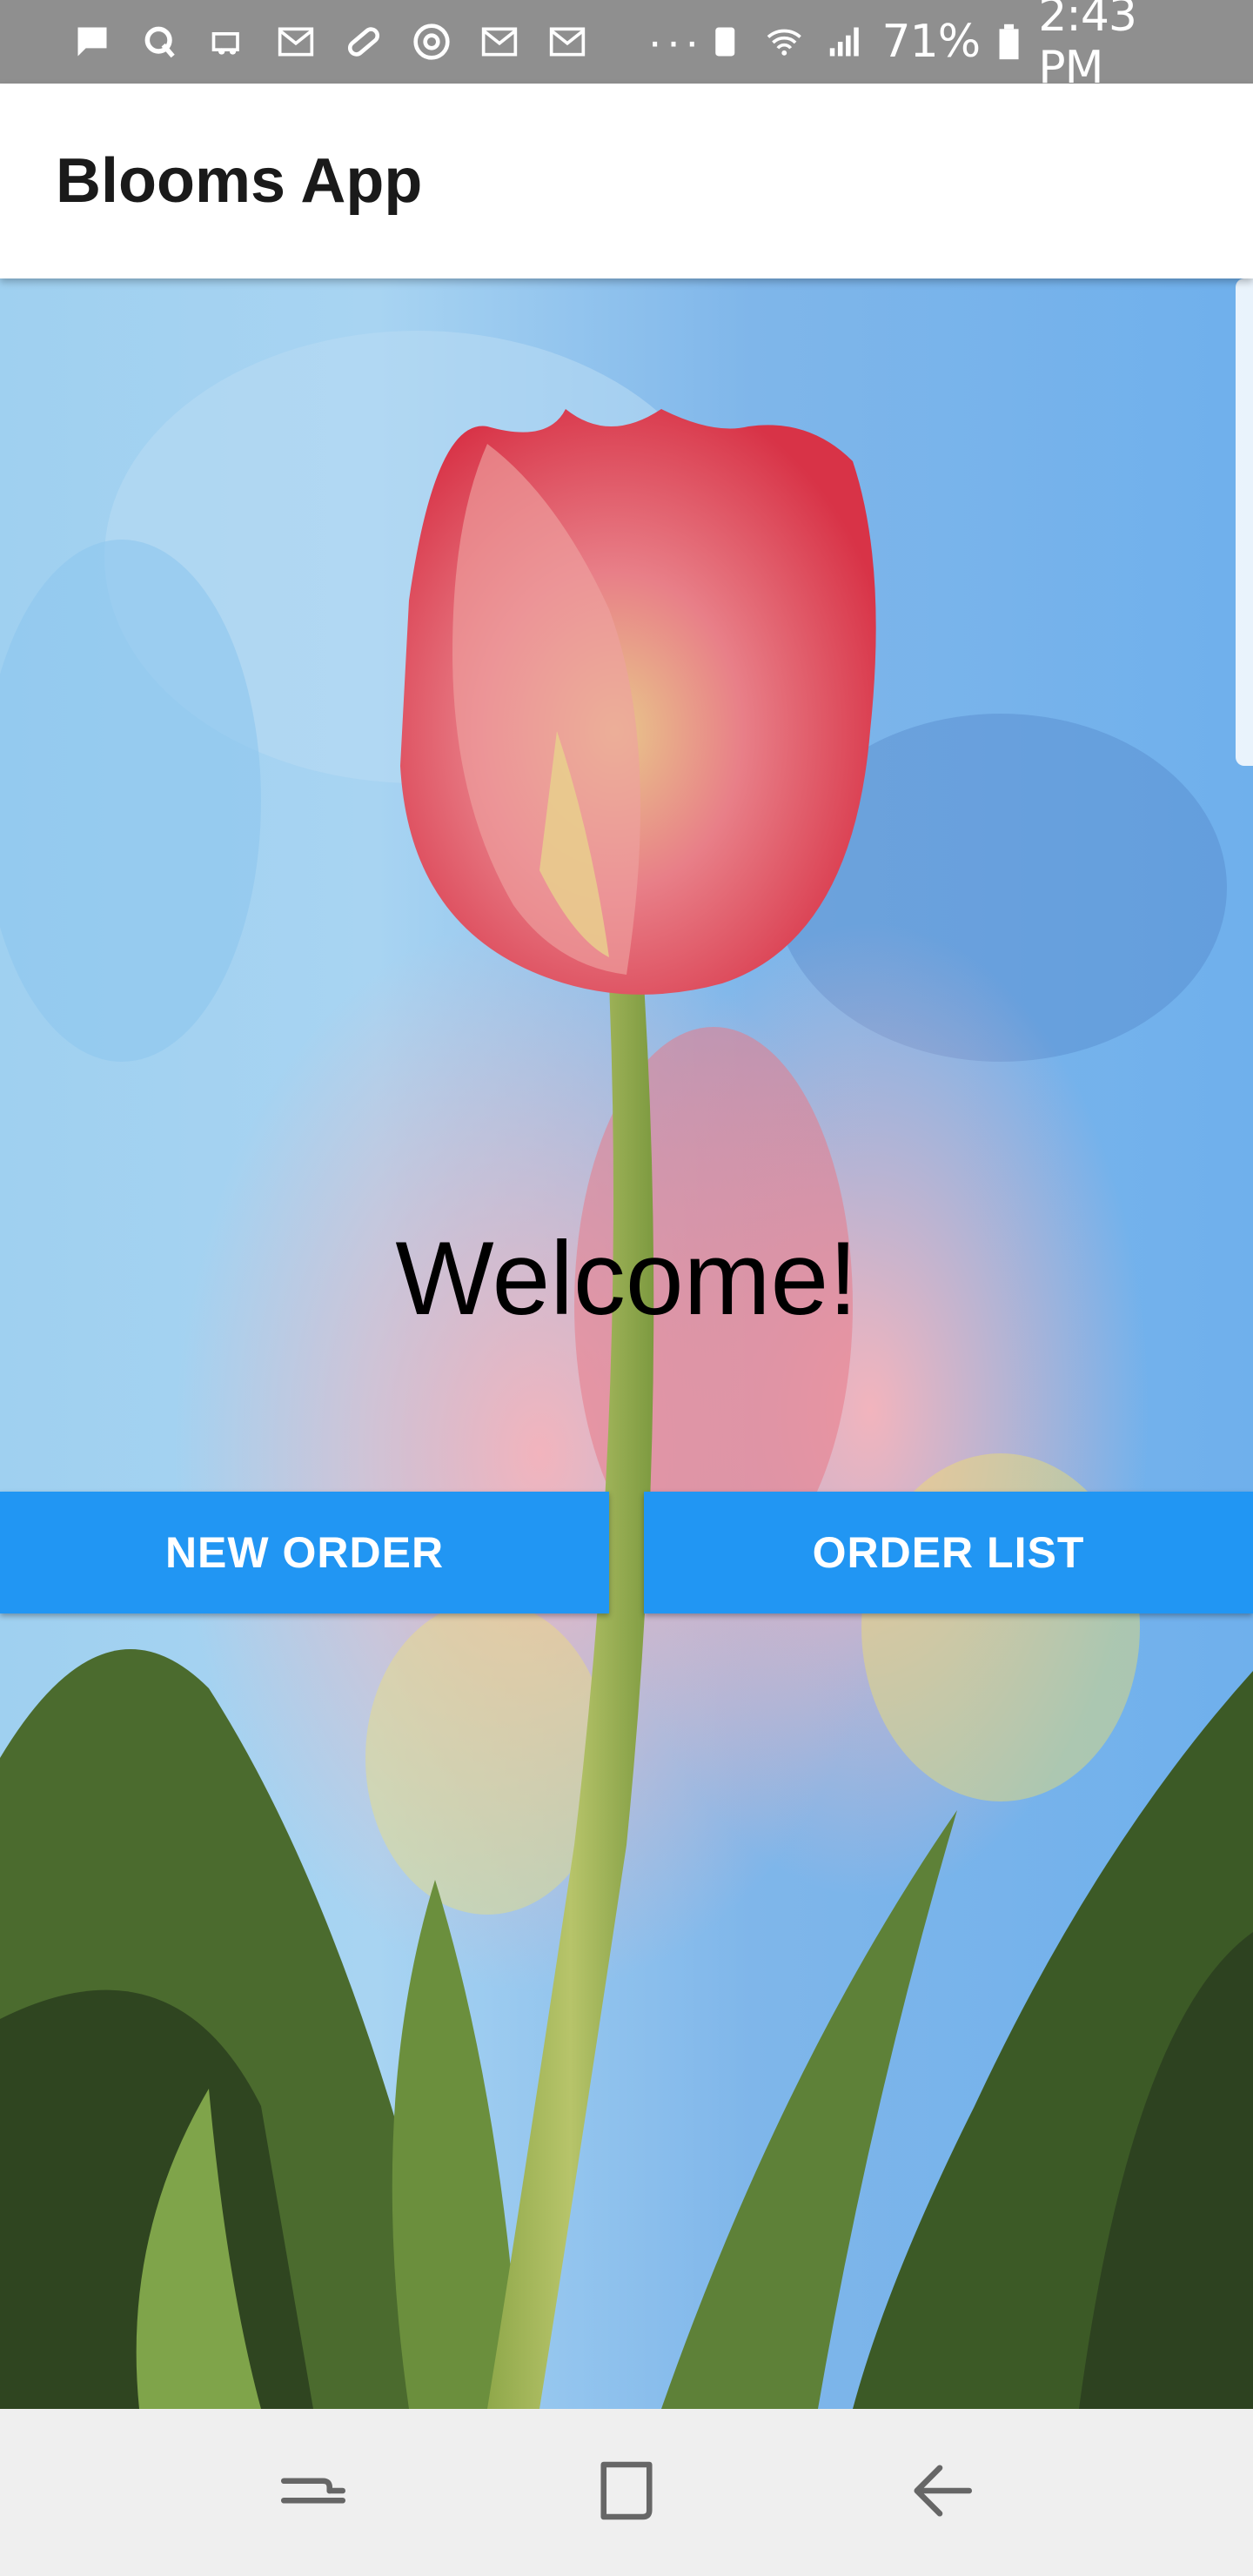  Describe the element at coordinates (626, 1278) in the screenshot. I see `welcome-heading: Welcome!` at that location.